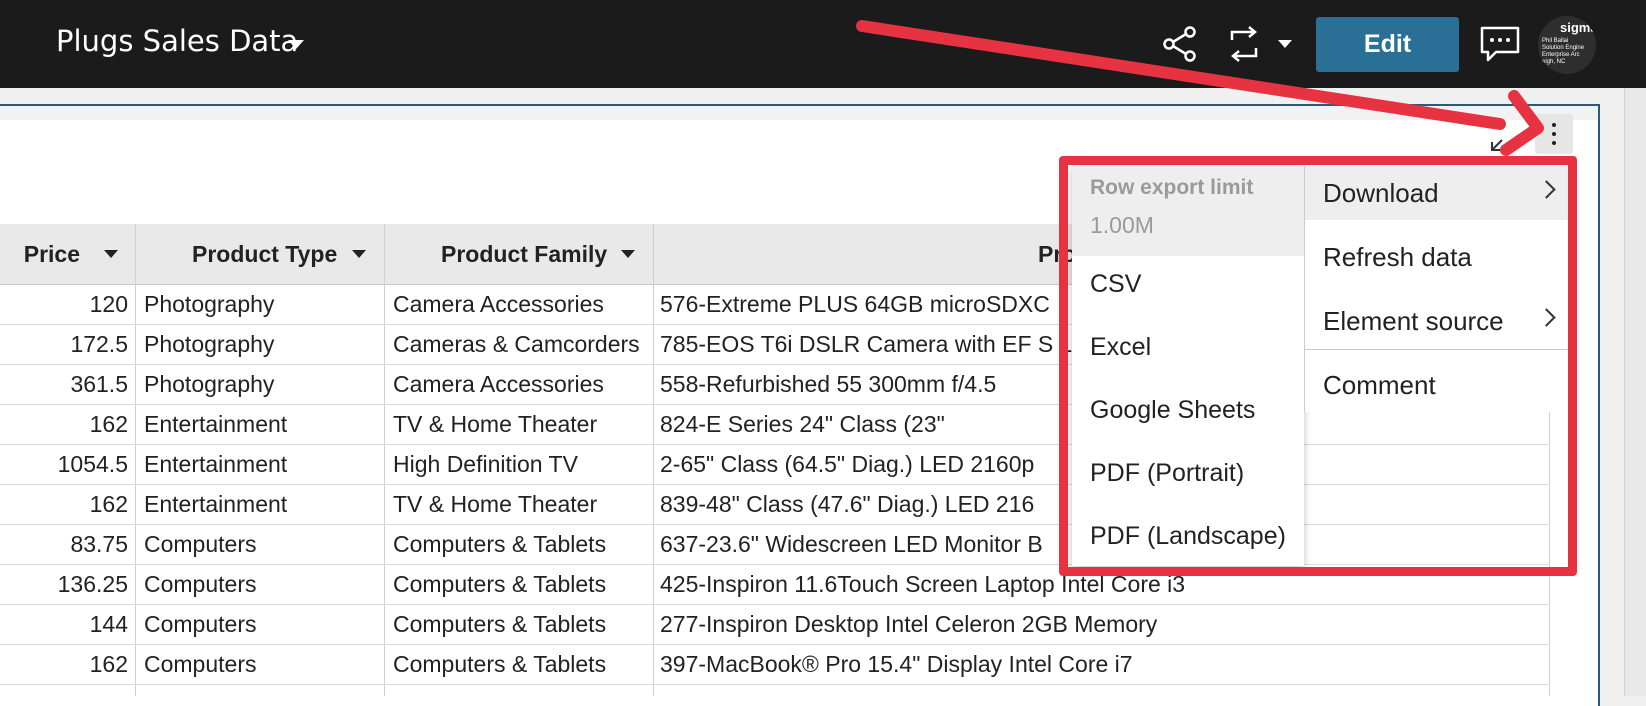 The height and width of the screenshot is (706, 1646). I want to click on sync-dropdown-icon, so click(1285, 44).